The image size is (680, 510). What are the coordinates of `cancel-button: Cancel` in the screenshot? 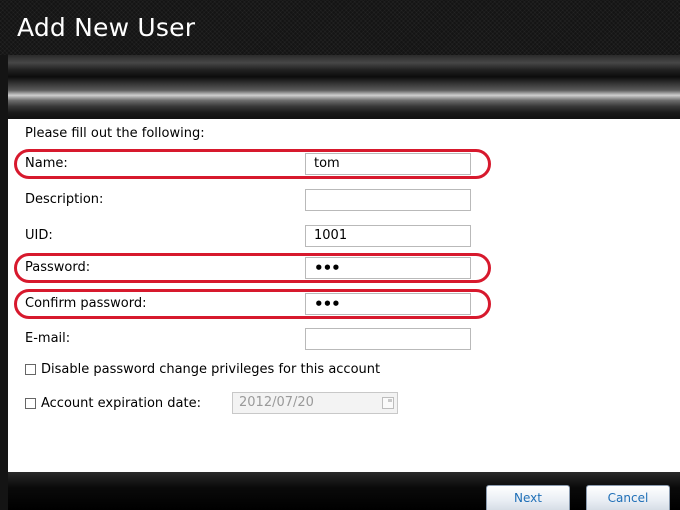 It's located at (628, 497).